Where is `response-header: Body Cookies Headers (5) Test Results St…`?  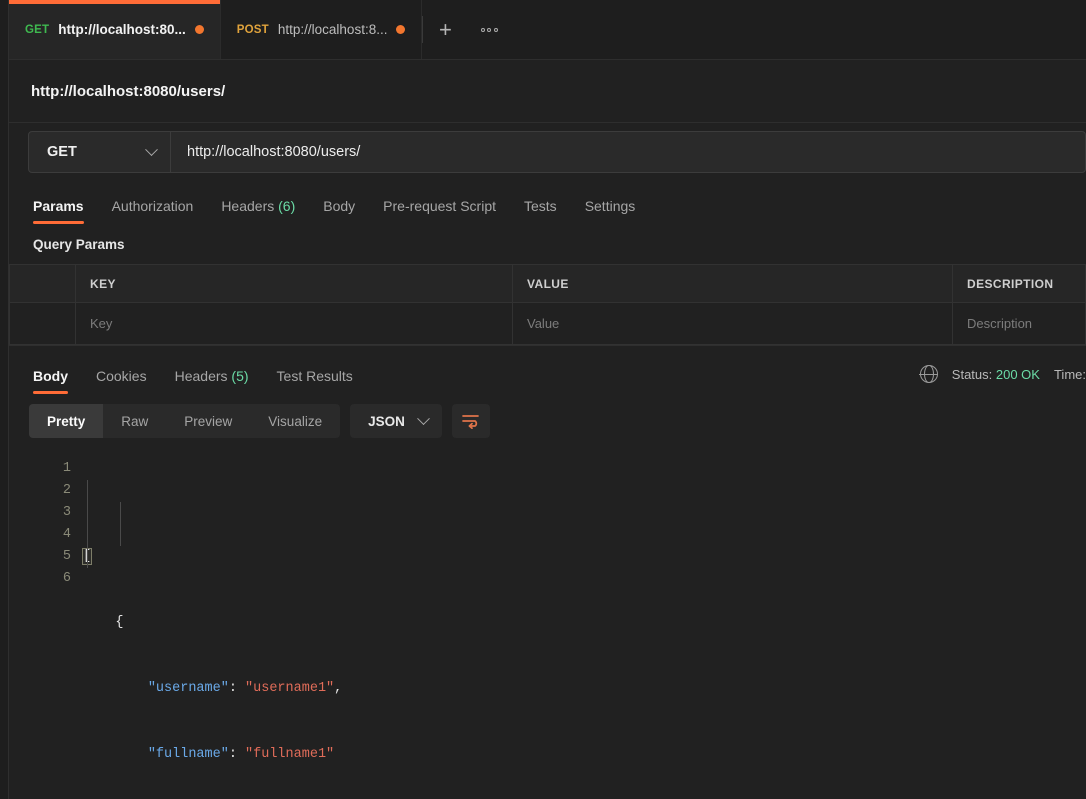 response-header: Body Cookies Headers (5) Test Results St… is located at coordinates (547, 370).